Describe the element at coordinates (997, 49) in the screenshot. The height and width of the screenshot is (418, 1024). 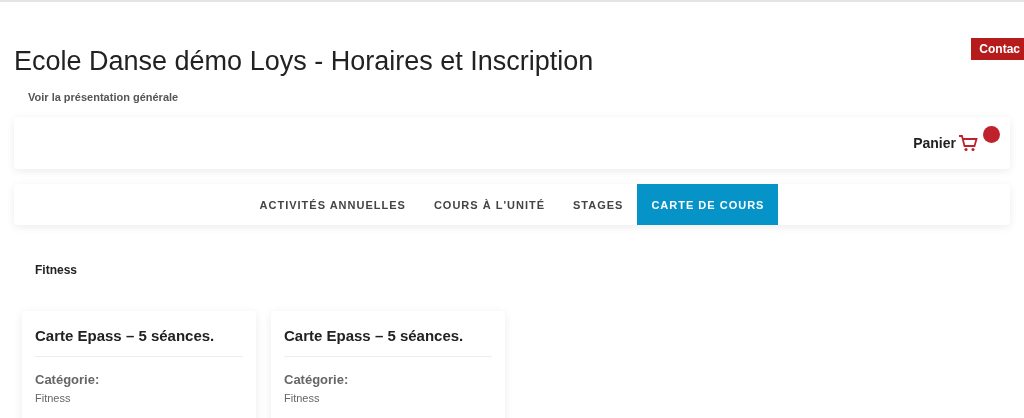
I see `contact-button: Contac` at that location.